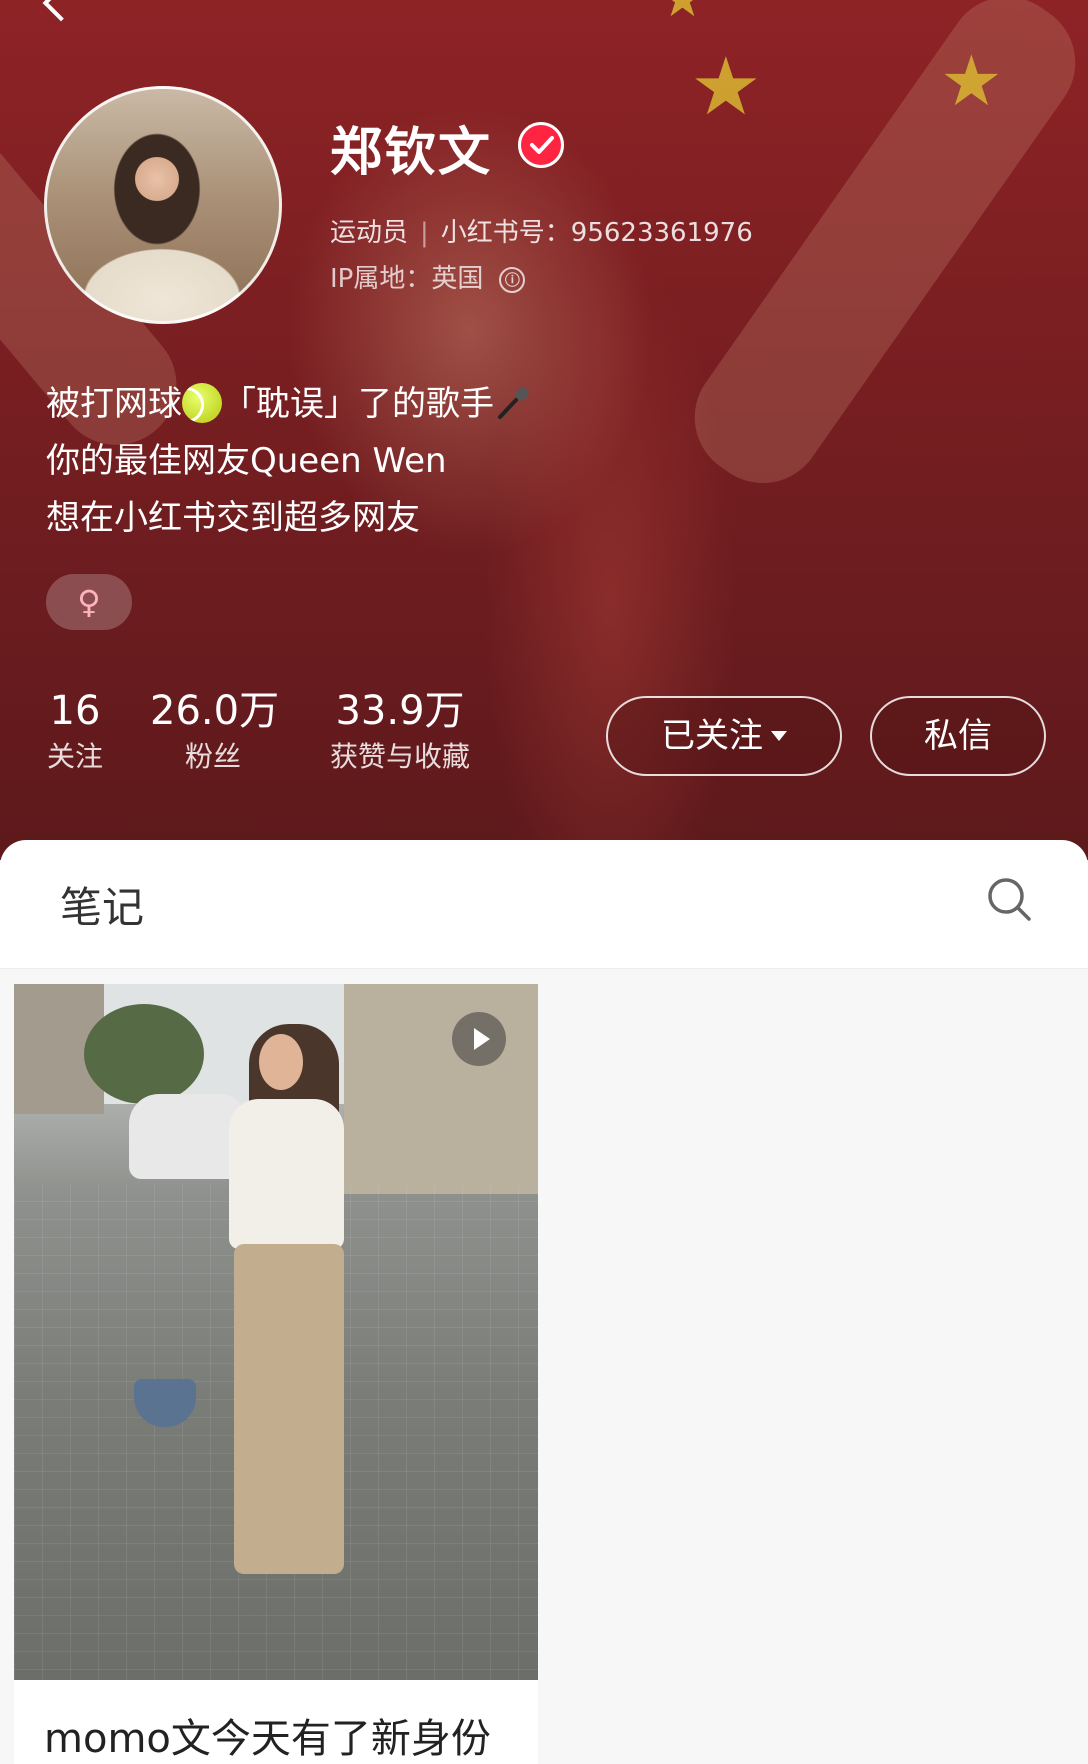  I want to click on stat-following: 16 关注, so click(75, 732).